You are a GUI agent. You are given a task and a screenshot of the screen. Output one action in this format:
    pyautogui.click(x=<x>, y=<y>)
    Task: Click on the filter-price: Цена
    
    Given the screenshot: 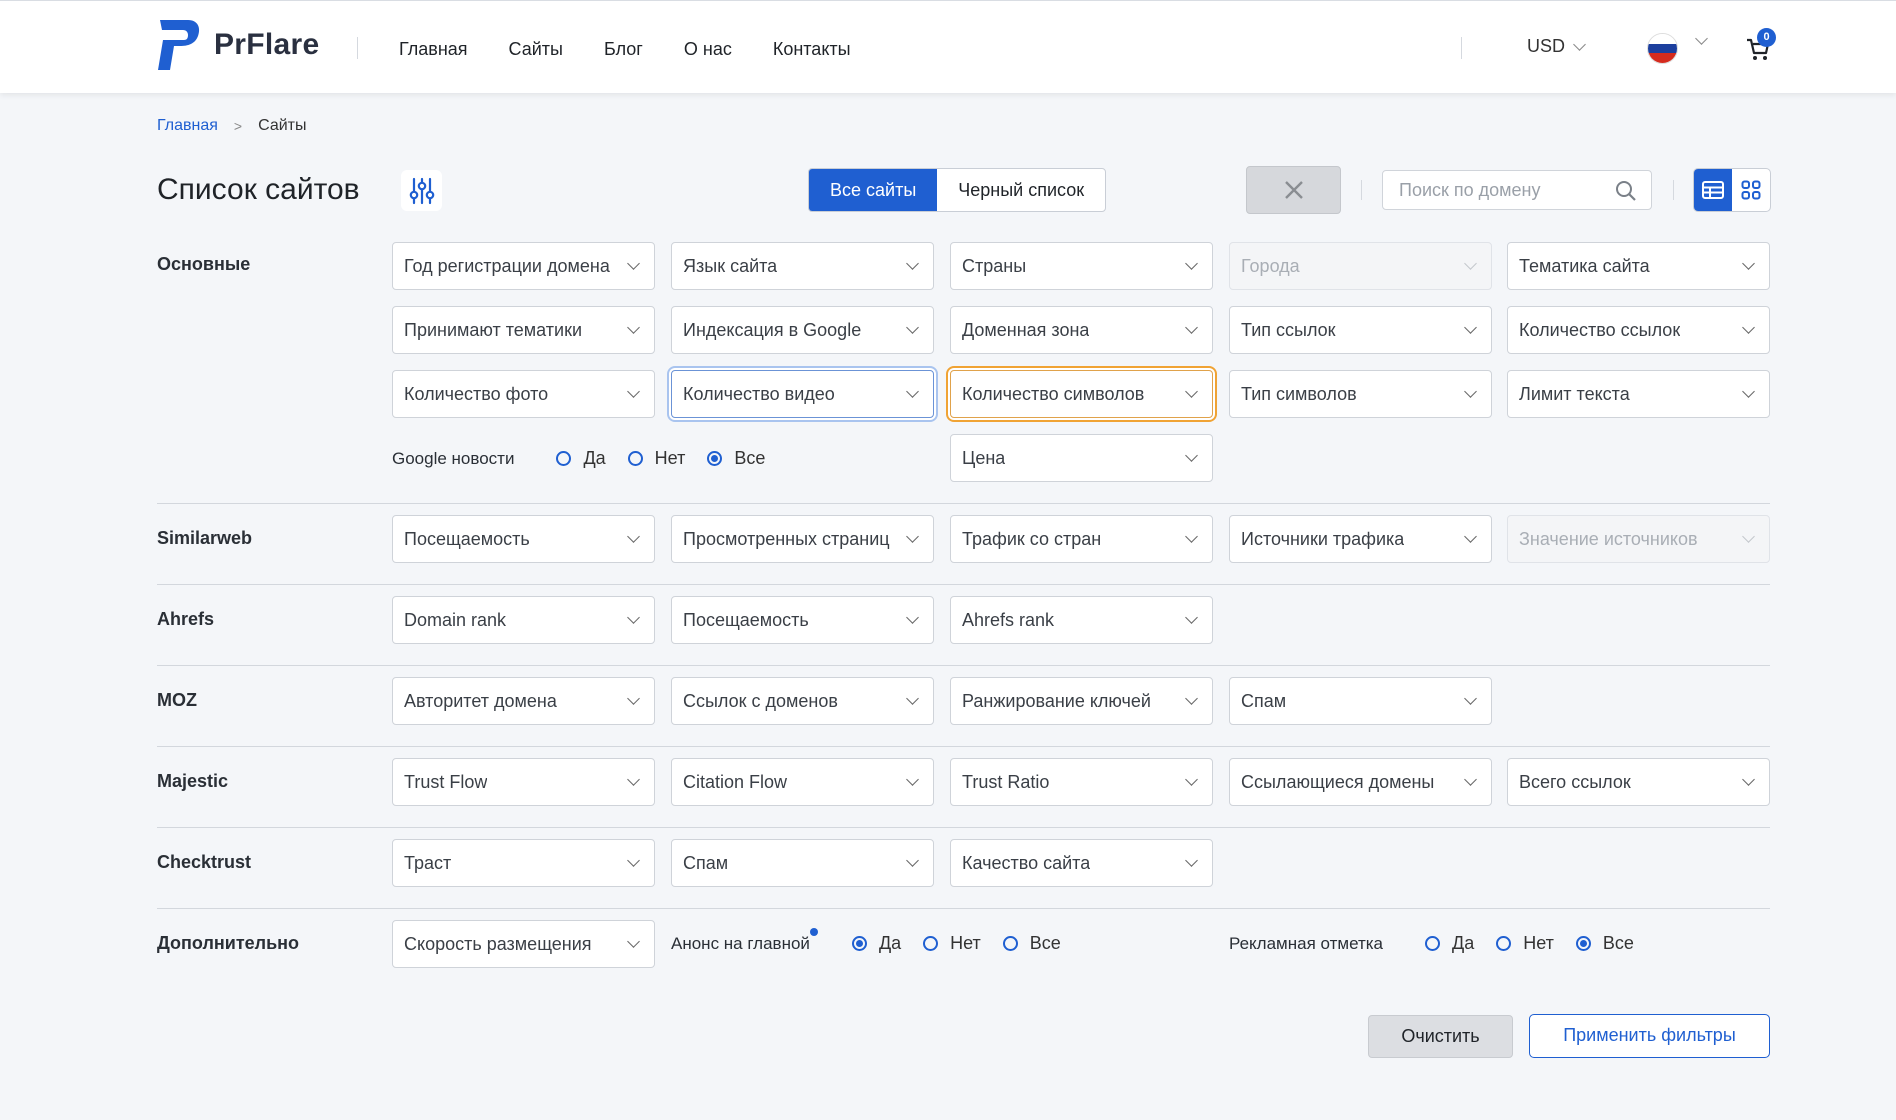 What is the action you would take?
    pyautogui.click(x=1081, y=458)
    